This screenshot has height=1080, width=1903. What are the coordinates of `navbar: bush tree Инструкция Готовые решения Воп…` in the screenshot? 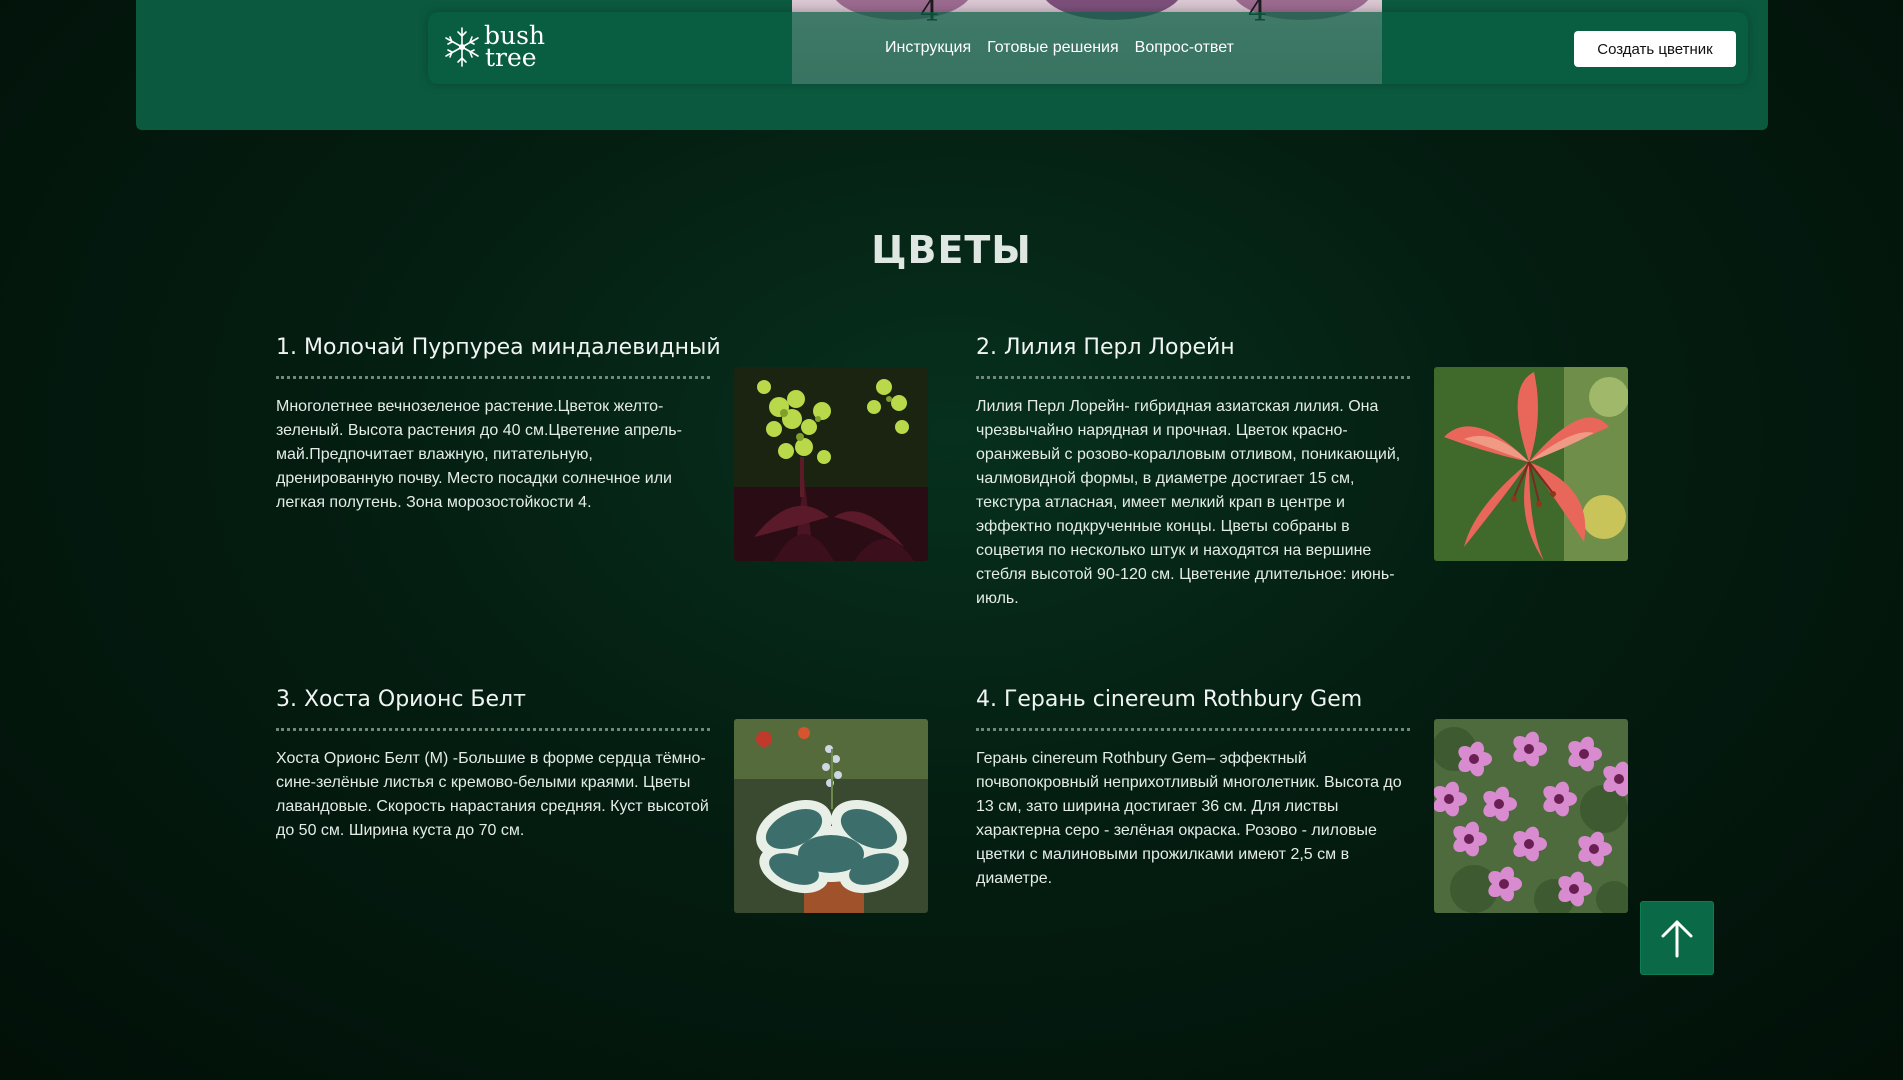 It's located at (1088, 48).